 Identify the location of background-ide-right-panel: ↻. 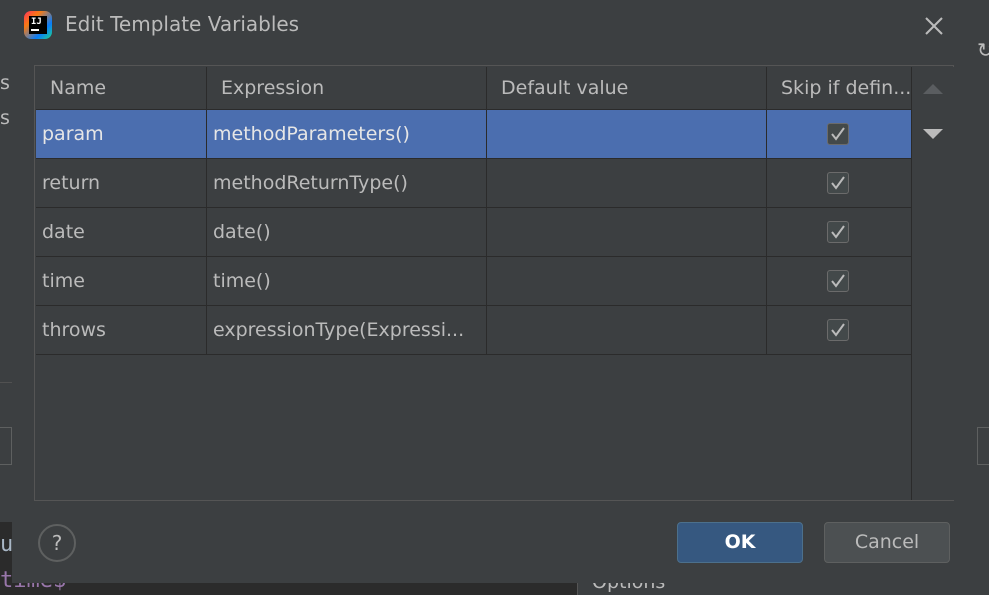
(983, 297).